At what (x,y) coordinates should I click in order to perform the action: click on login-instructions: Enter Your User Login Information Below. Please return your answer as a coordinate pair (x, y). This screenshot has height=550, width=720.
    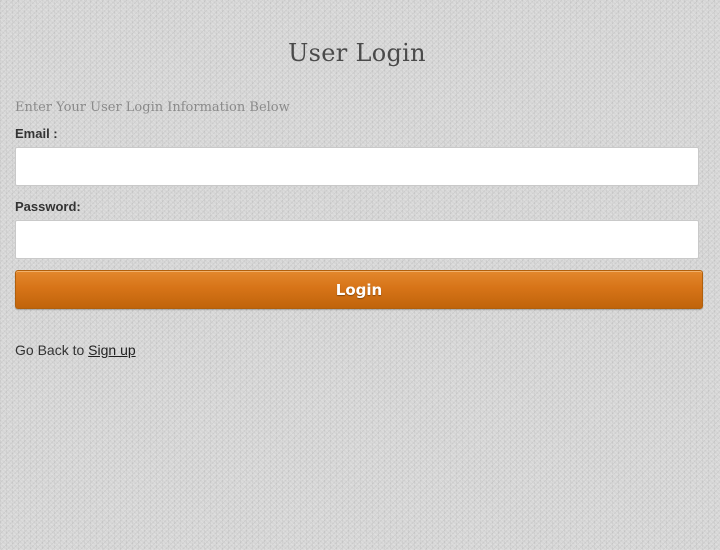
    Looking at the image, I should click on (152, 107).